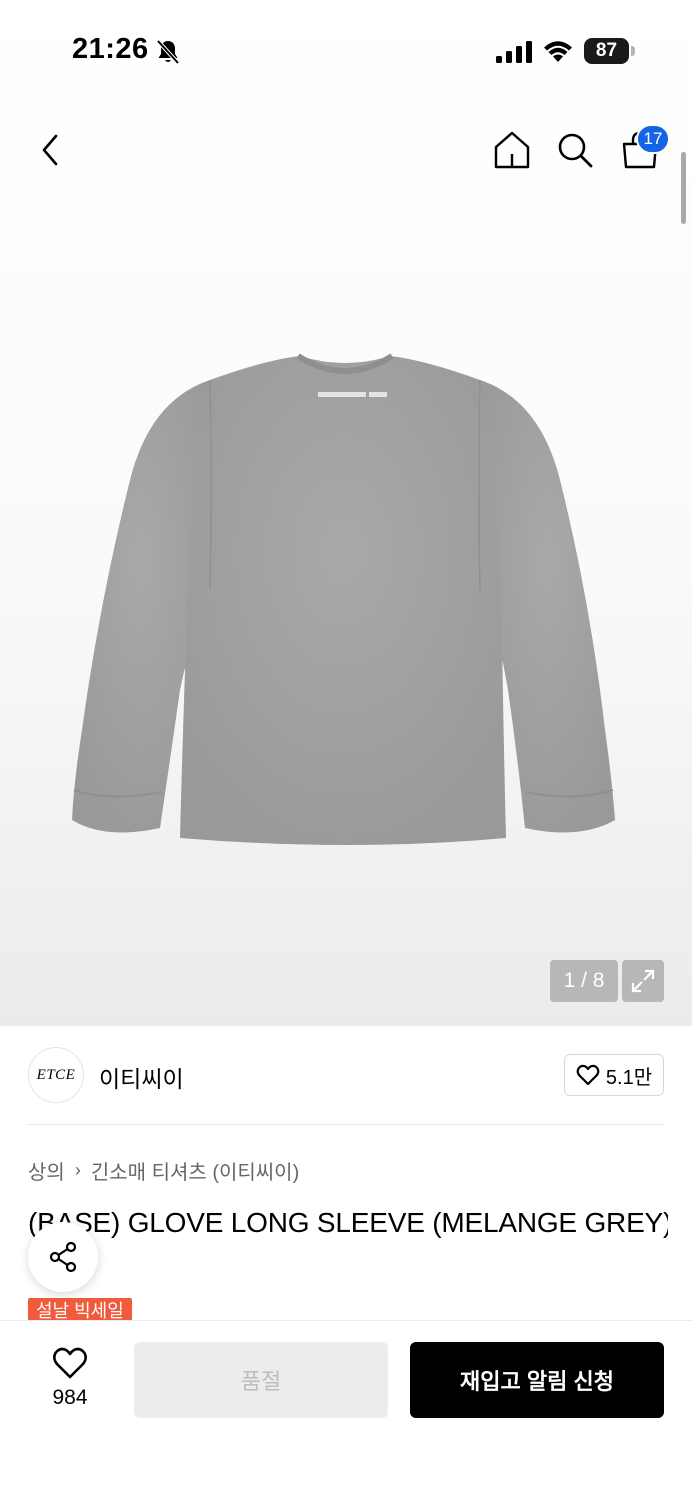 Image resolution: width=692 pixels, height=1500 pixels. I want to click on brand-logo: ETCE, so click(56, 1075).